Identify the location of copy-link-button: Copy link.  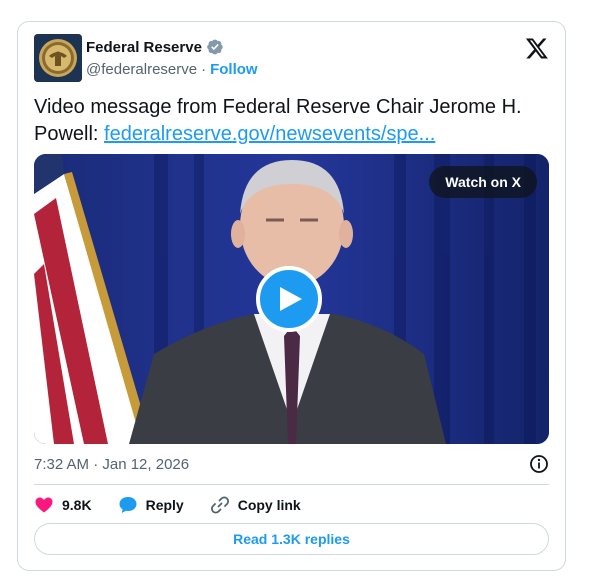
(255, 505).